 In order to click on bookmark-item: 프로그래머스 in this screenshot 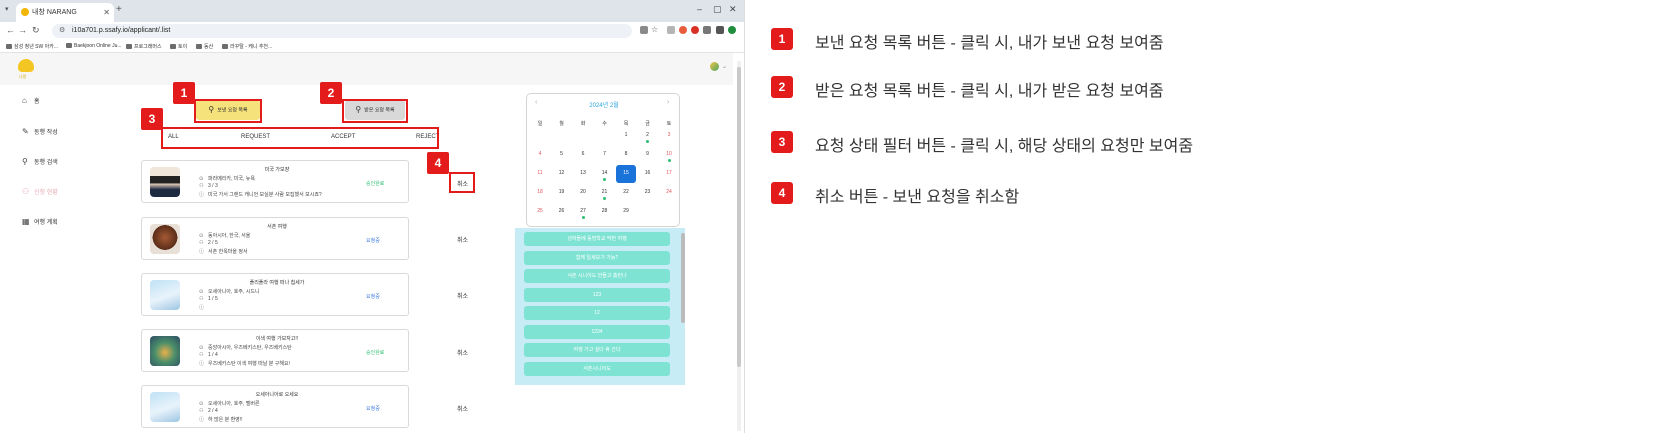, I will do `click(144, 46)`.